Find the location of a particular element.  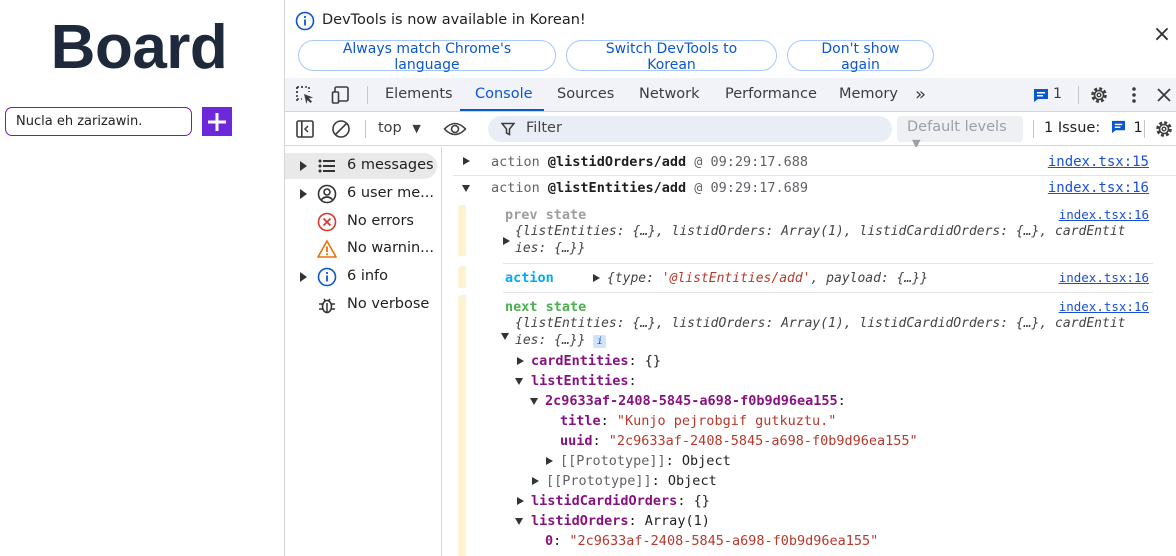

log-timestamp: @ 09:29:17.689 is located at coordinates (751, 188).